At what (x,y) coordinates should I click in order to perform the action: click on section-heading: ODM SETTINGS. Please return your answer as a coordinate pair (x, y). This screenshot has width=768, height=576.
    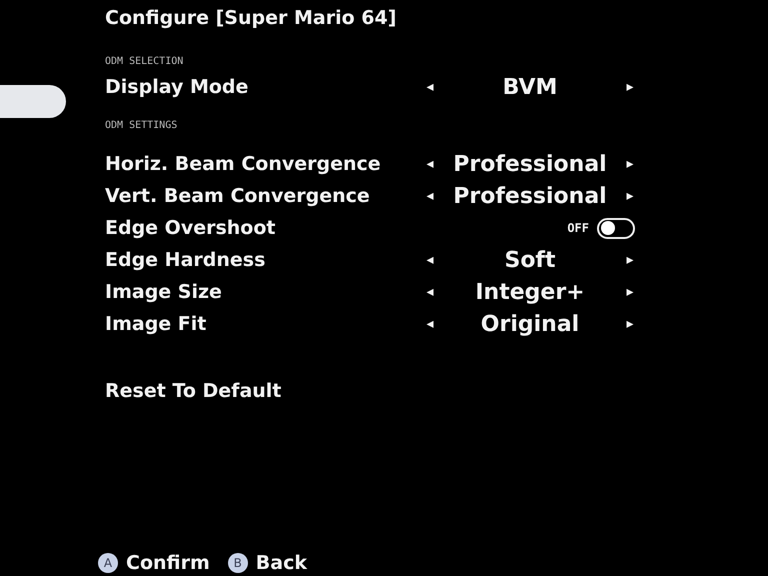
    Looking at the image, I should click on (141, 126).